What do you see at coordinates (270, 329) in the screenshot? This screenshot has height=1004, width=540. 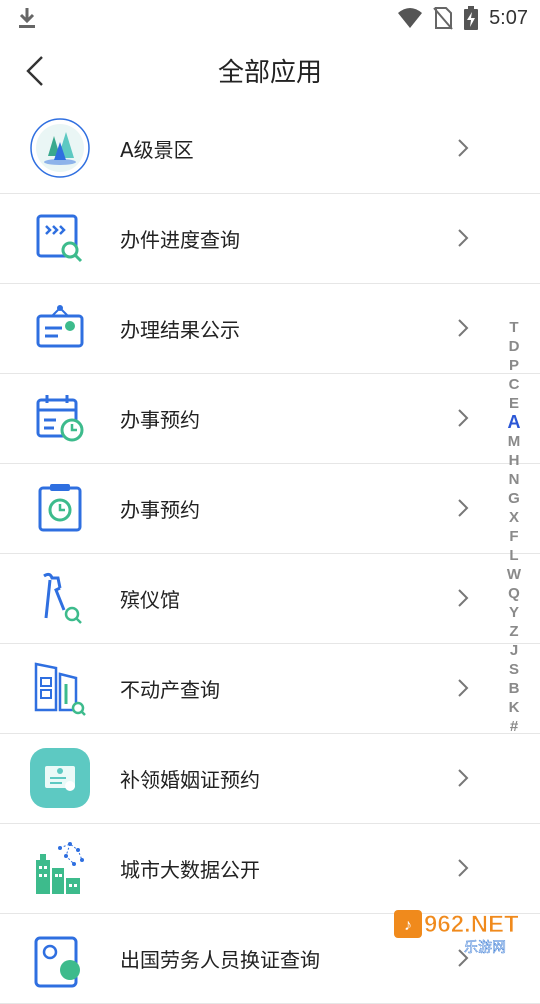 I see `list-item: 办理结果公示` at bounding box center [270, 329].